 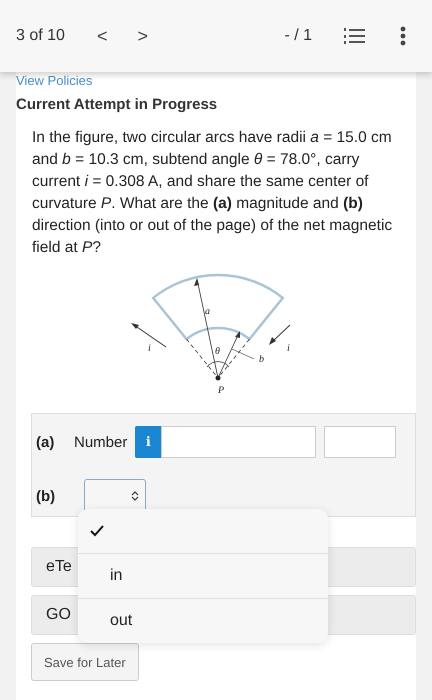 I want to click on numbered-list-icon, so click(x=355, y=36).